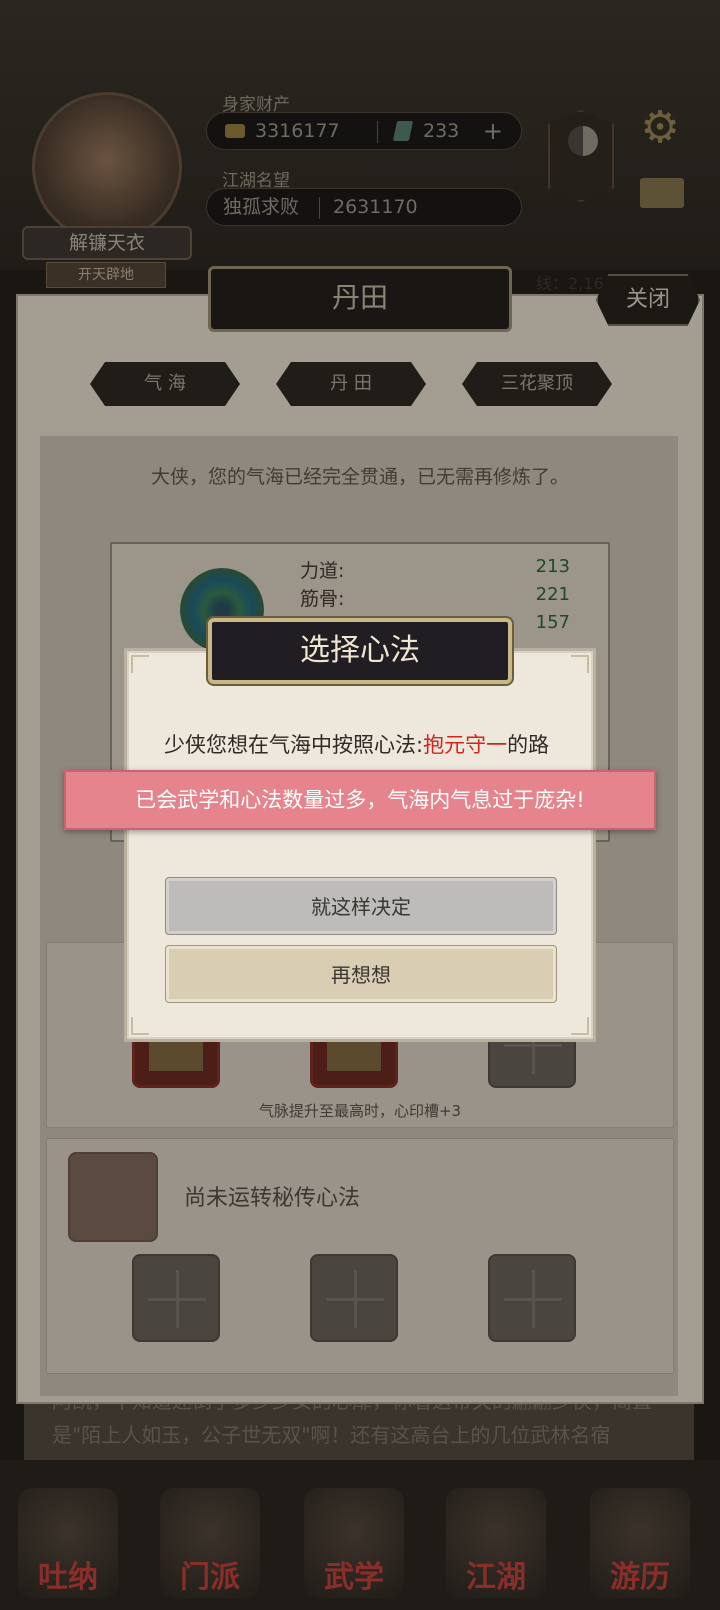 The image size is (720, 1610). What do you see at coordinates (272, 1198) in the screenshot?
I see `secret-method-text: 尚未运转秘传心法` at bounding box center [272, 1198].